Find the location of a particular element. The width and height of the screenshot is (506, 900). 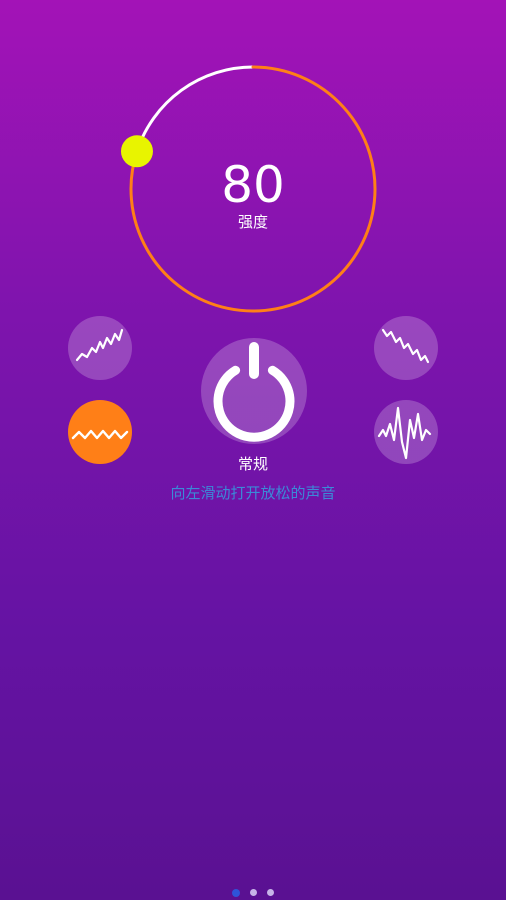

swipe-hint: 向左滑动打开放松的声音 is located at coordinates (253, 493).